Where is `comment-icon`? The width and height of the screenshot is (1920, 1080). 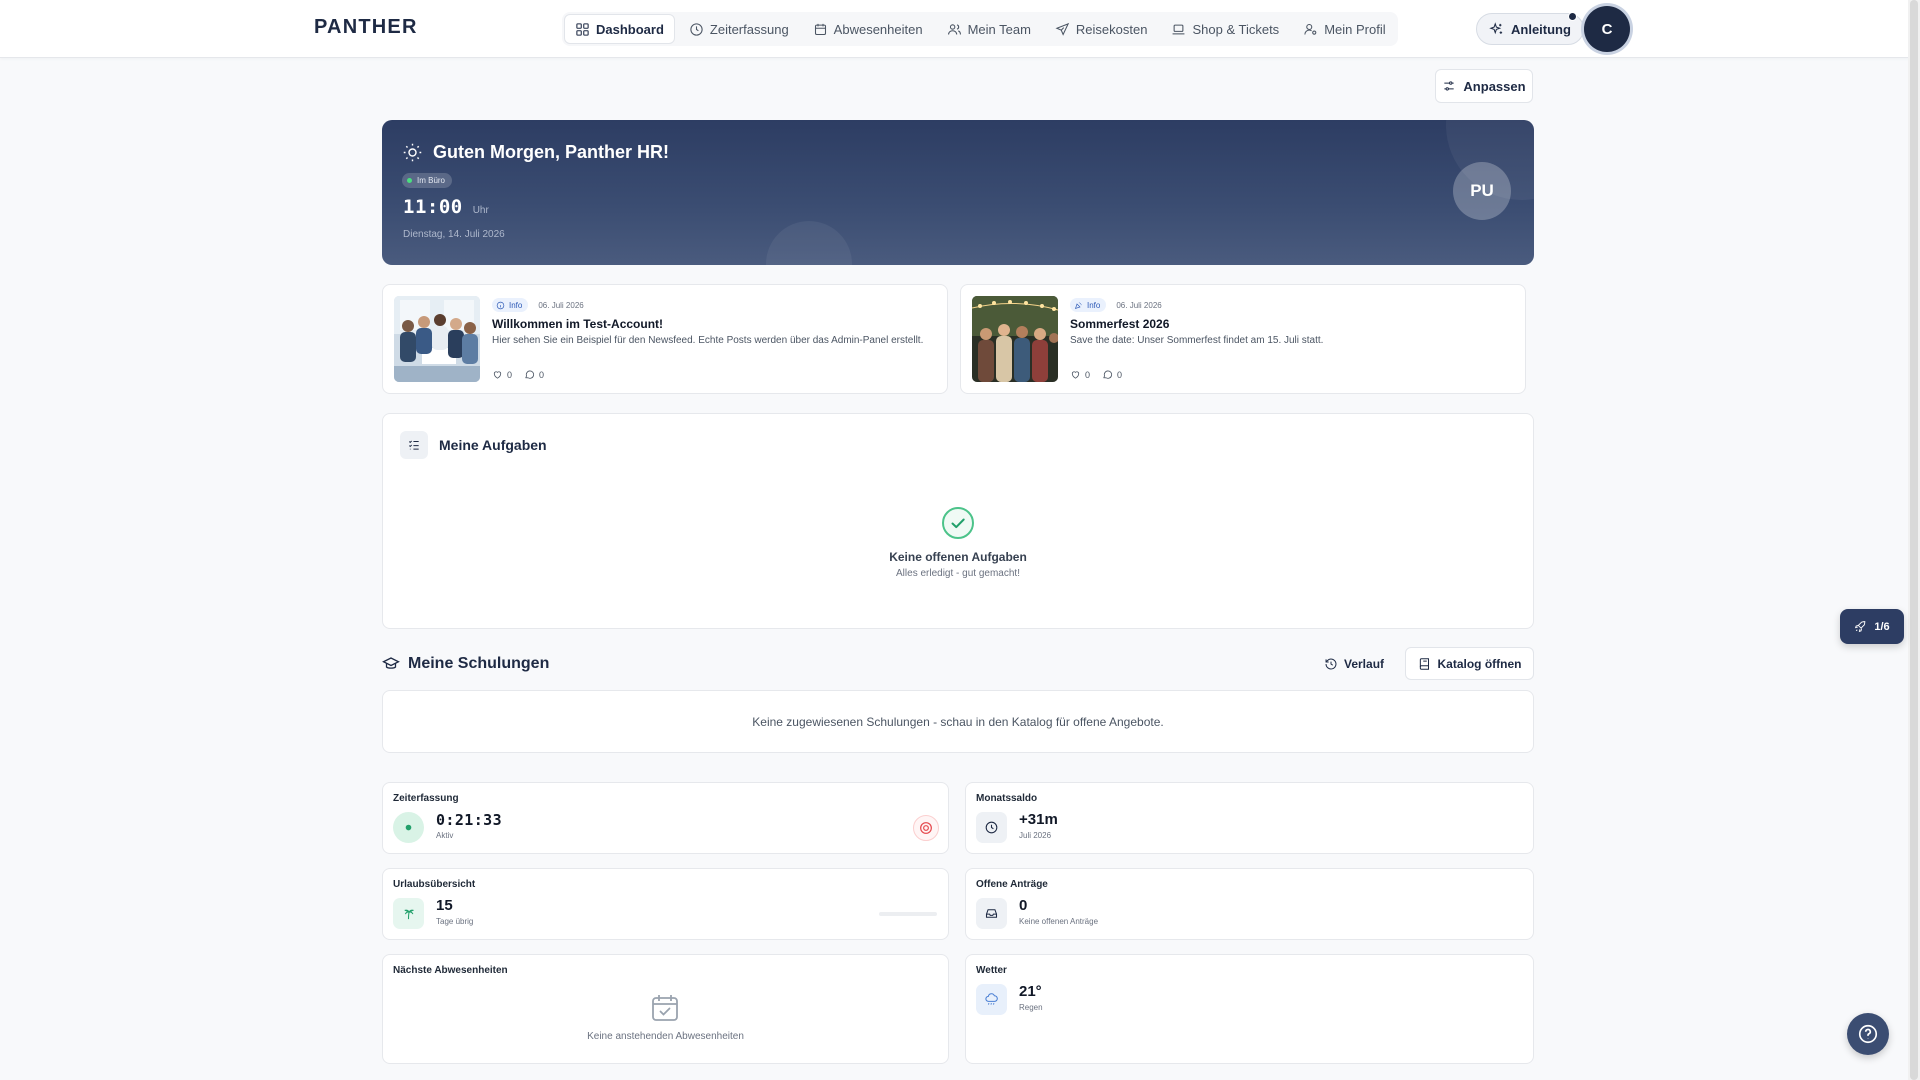 comment-icon is located at coordinates (530, 374).